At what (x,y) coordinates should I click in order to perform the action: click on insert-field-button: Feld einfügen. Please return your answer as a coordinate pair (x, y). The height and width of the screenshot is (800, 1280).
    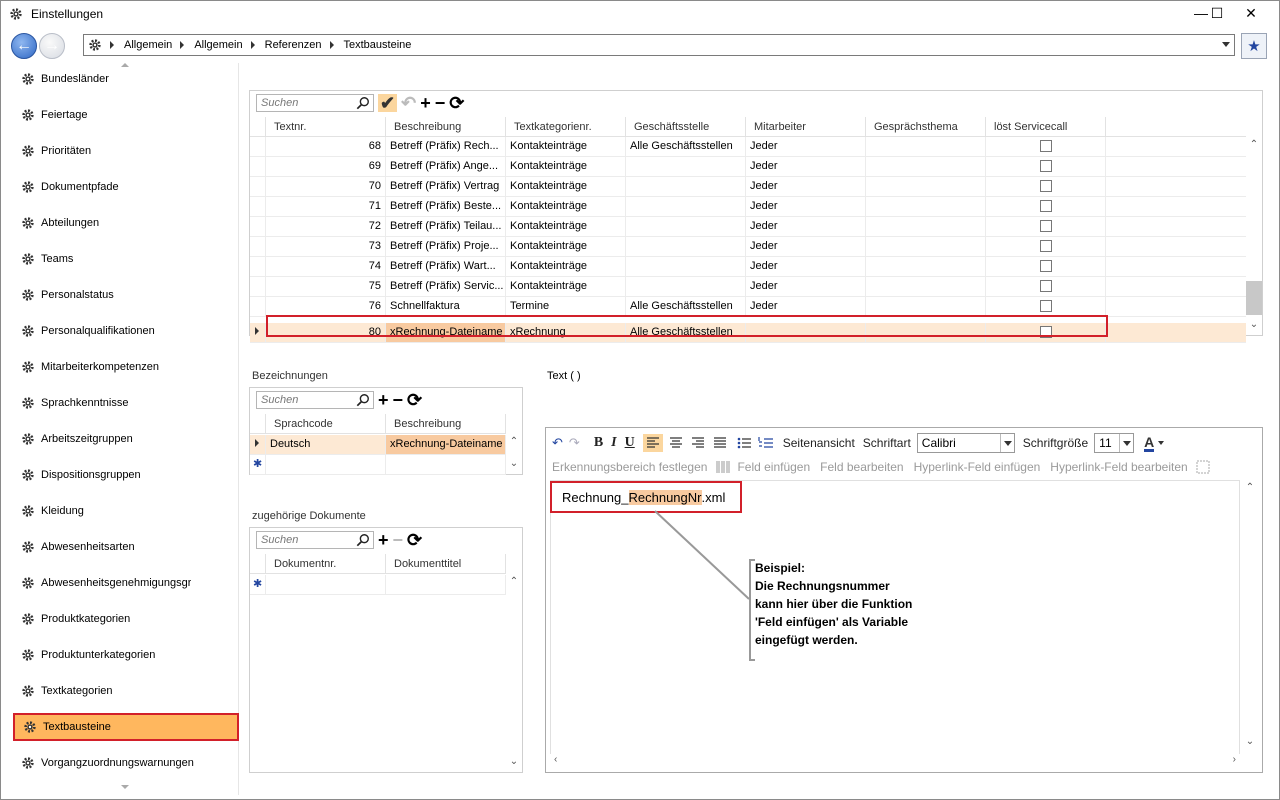
    Looking at the image, I should click on (773, 467).